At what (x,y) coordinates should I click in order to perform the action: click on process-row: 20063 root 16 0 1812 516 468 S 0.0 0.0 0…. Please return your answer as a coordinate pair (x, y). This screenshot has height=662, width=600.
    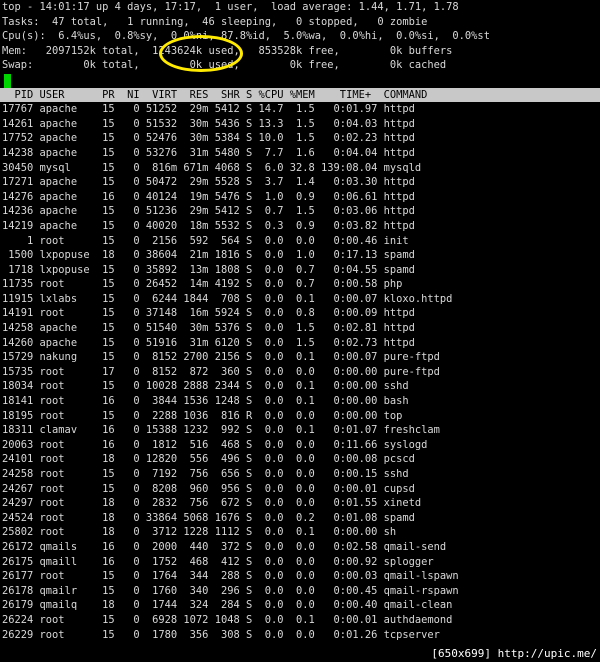
    Looking at the image, I should click on (215, 444).